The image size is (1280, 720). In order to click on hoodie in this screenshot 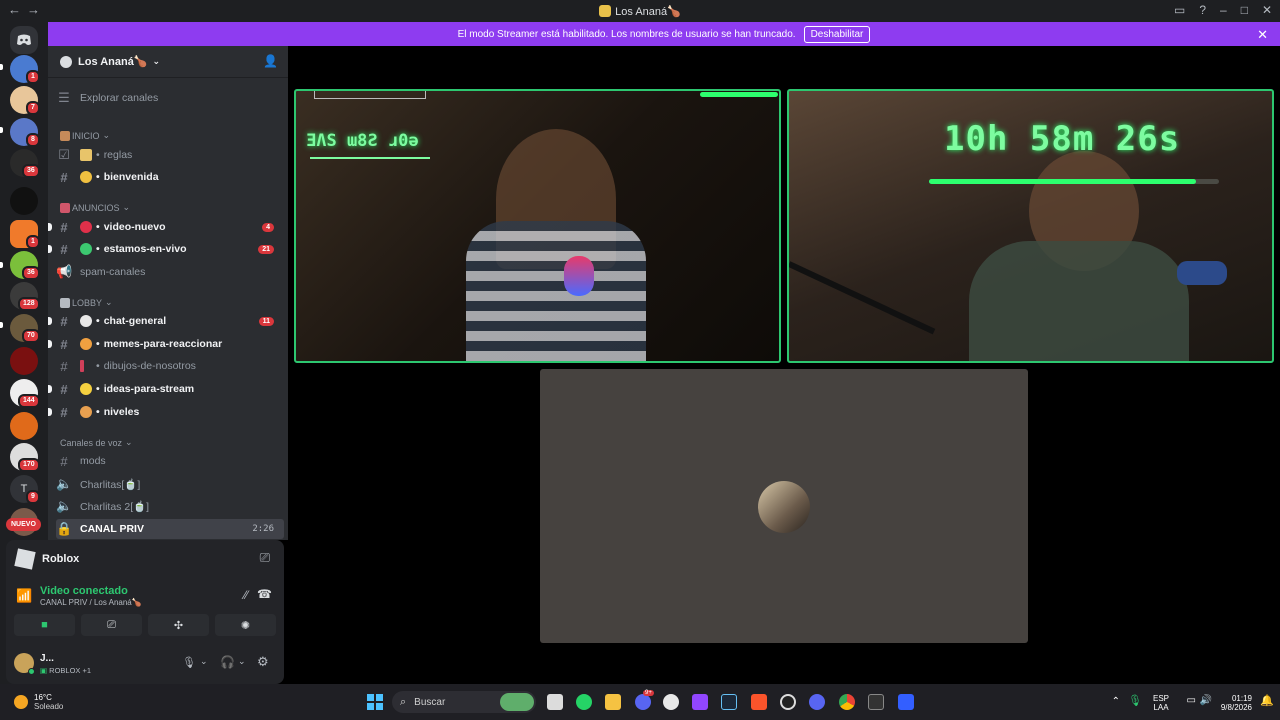, I will do `click(1079, 301)`.